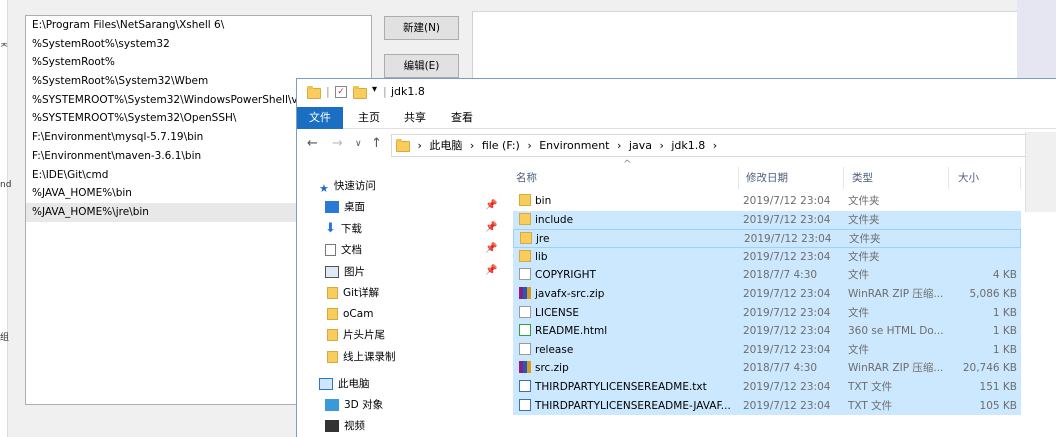  I want to click on column-headers: ^ 名称 修改日期 类型 大小, so click(779, 174).